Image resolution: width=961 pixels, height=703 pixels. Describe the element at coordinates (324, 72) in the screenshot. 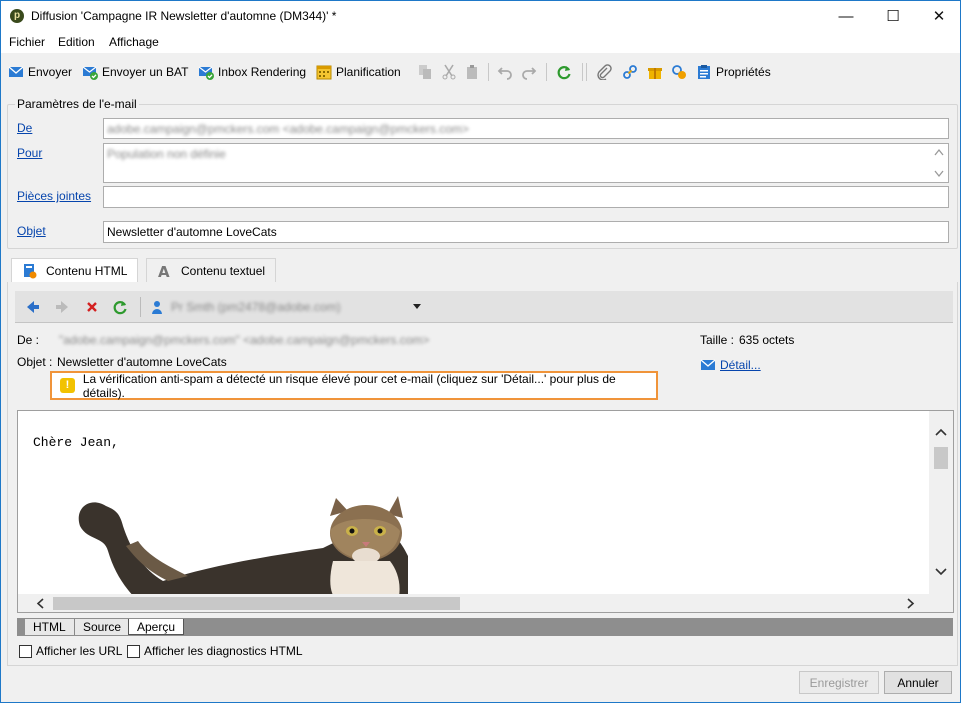

I see `calendar-icon` at that location.